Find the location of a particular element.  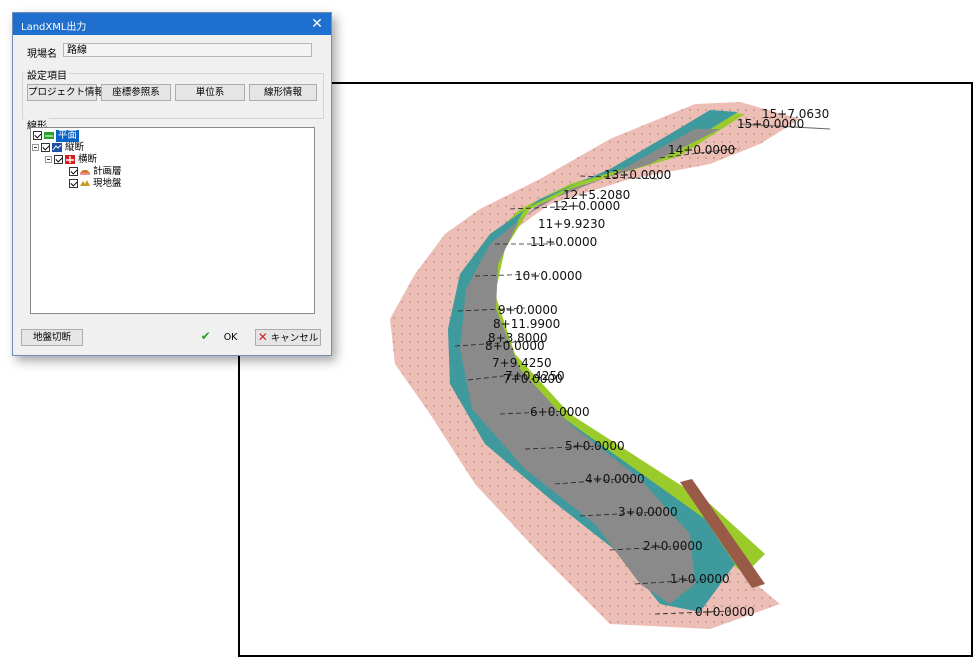

dialog-title: LandXML出力 is located at coordinates (54, 27).